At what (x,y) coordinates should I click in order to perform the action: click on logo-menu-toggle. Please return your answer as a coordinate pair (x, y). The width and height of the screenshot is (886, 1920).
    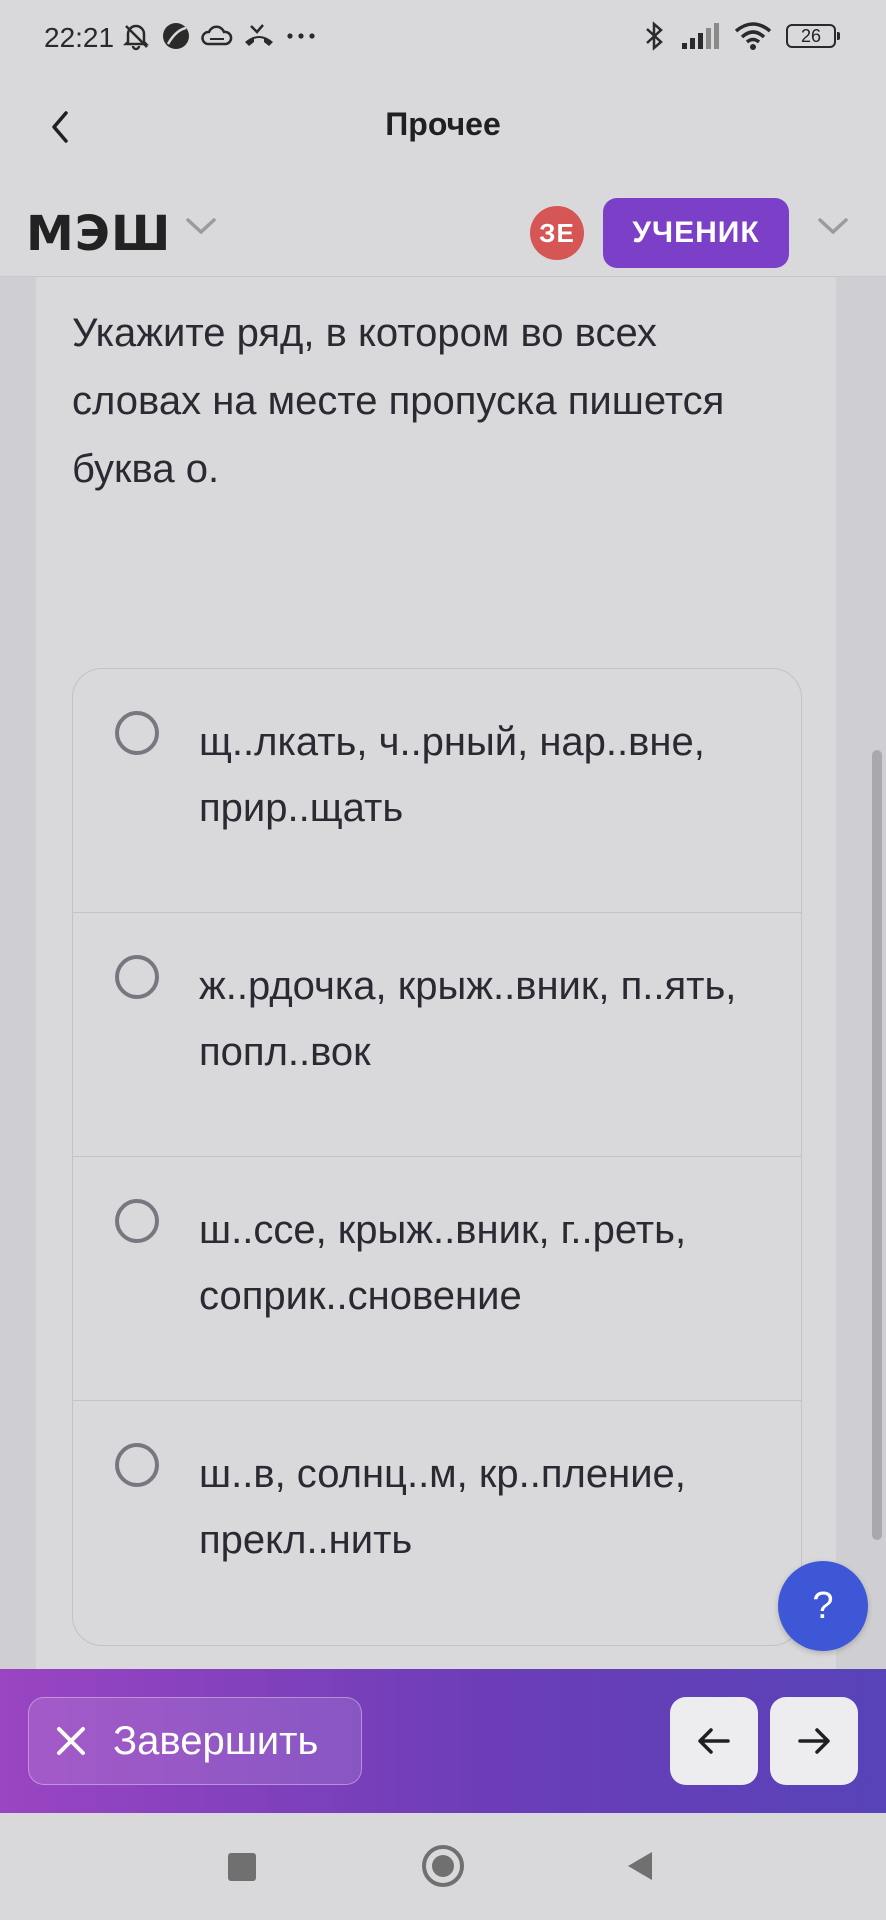
    Looking at the image, I should click on (201, 228).